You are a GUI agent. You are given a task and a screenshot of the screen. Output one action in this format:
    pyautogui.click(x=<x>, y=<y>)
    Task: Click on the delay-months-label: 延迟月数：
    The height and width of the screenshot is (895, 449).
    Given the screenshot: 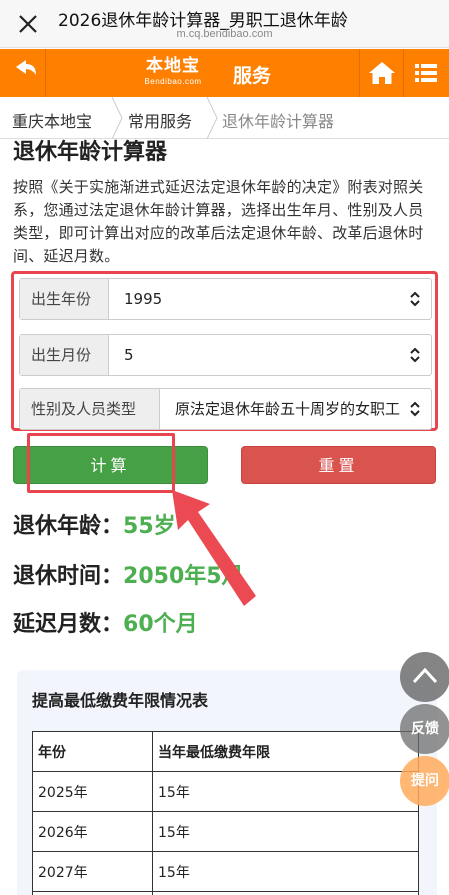 What is the action you would take?
    pyautogui.click(x=68, y=624)
    